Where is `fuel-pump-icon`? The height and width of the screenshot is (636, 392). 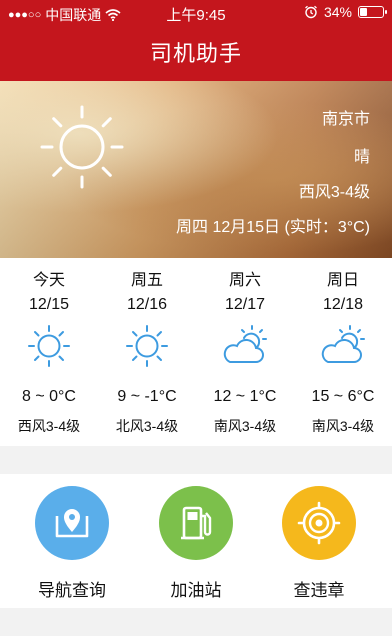 fuel-pump-icon is located at coordinates (196, 523).